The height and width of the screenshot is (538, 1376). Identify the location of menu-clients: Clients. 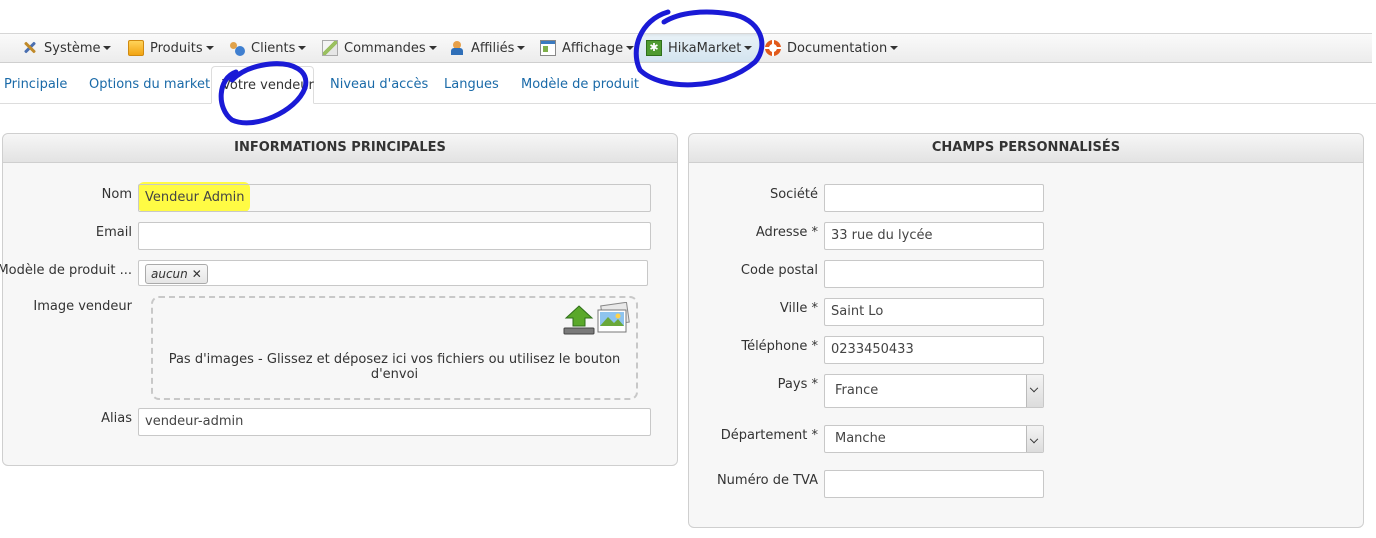
(268, 48).